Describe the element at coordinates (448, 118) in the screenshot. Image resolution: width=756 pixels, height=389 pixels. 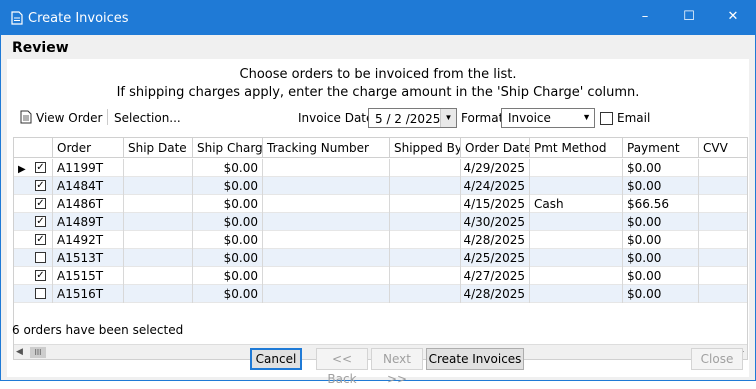
I see `calendar-dropdown-icon: ▼` at that location.